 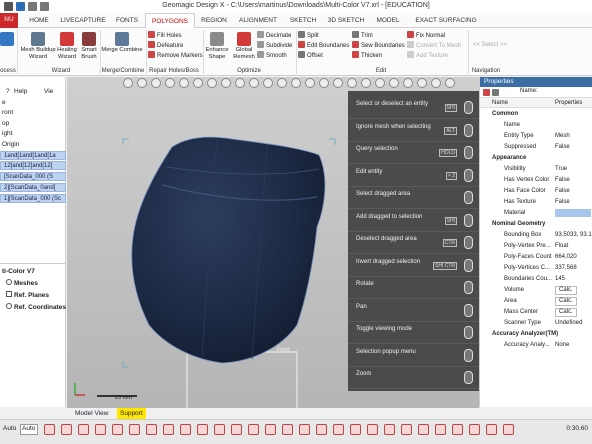 I want to click on property-value, so click(x=573, y=213).